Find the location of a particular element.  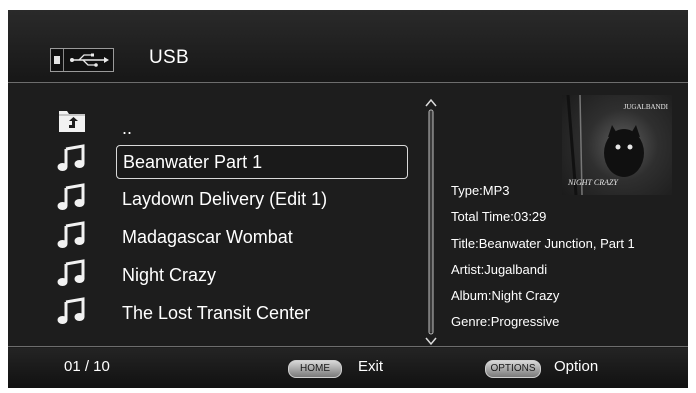

list-item-madagascar-wombat: Madagascar Wombat is located at coordinates (262, 237).